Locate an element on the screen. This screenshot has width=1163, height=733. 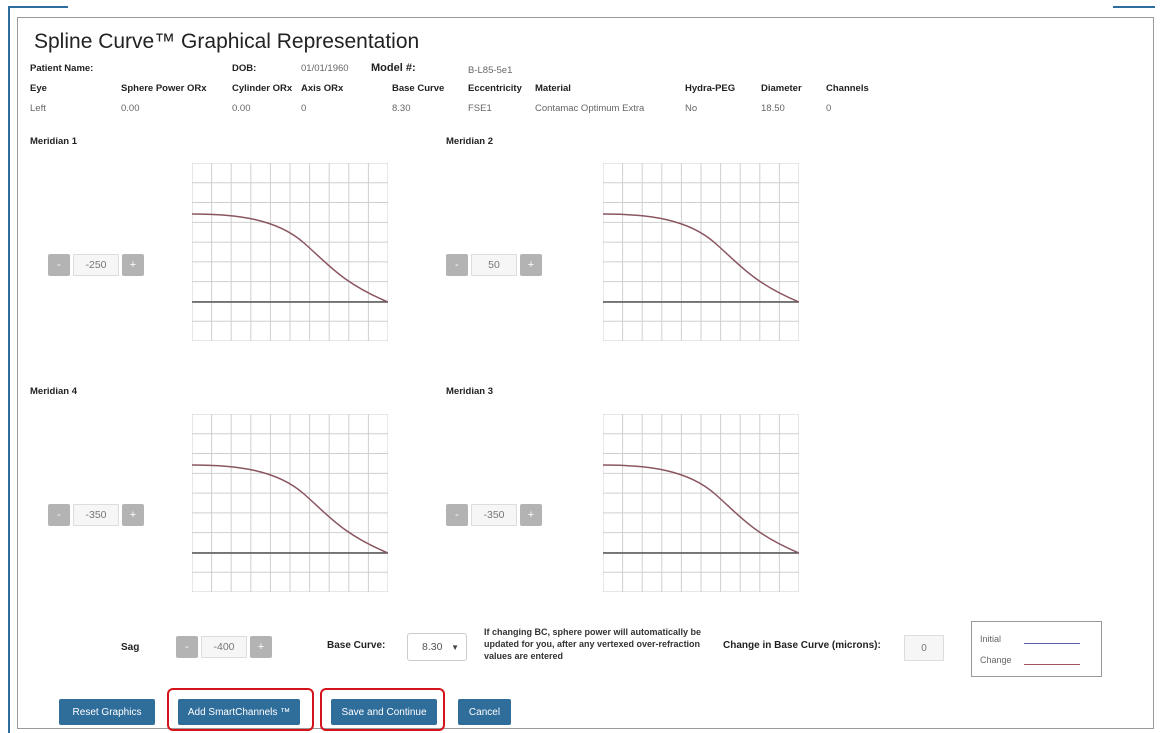
meridian-4-decrement-button: - is located at coordinates (59, 515).